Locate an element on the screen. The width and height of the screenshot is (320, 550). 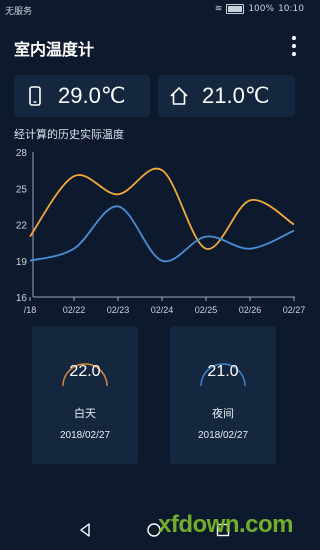
night-label: 夜间 is located at coordinates (223, 413).